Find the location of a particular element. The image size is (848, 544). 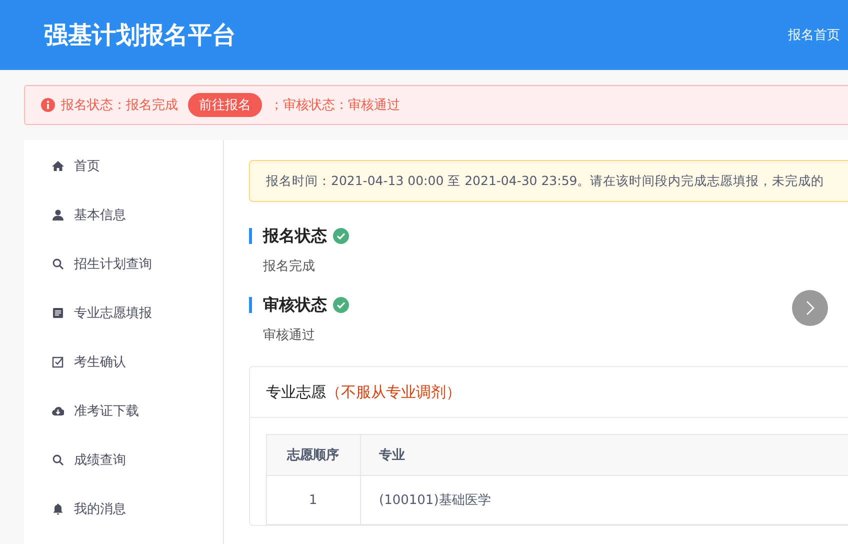

status-text: 报名状态：报名完成 is located at coordinates (119, 105).